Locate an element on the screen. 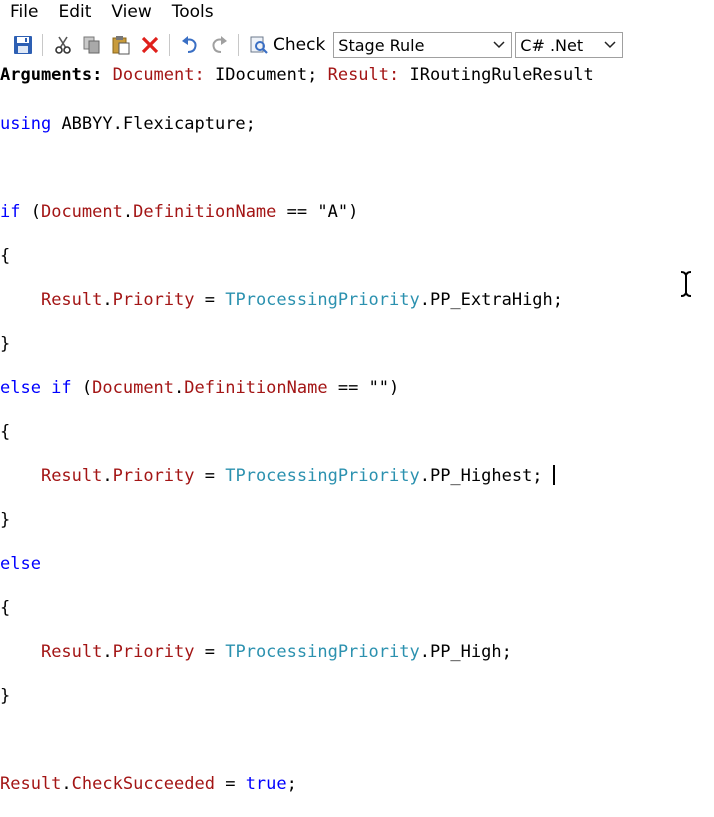  arg-document-type: IDocument; is located at coordinates (266, 75).